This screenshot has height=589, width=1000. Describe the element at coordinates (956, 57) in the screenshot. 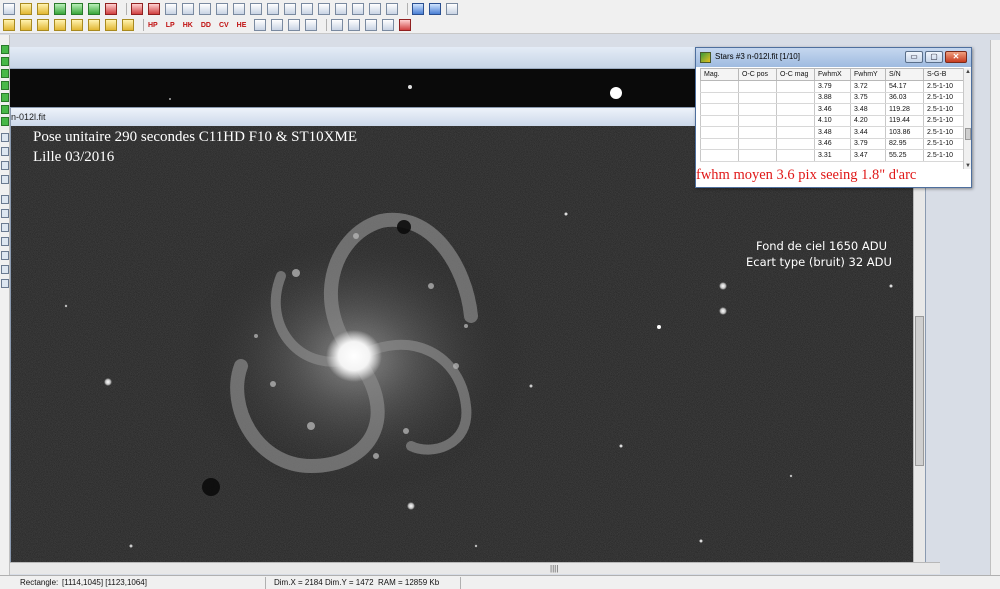

I see `close-button: ✕` at that location.